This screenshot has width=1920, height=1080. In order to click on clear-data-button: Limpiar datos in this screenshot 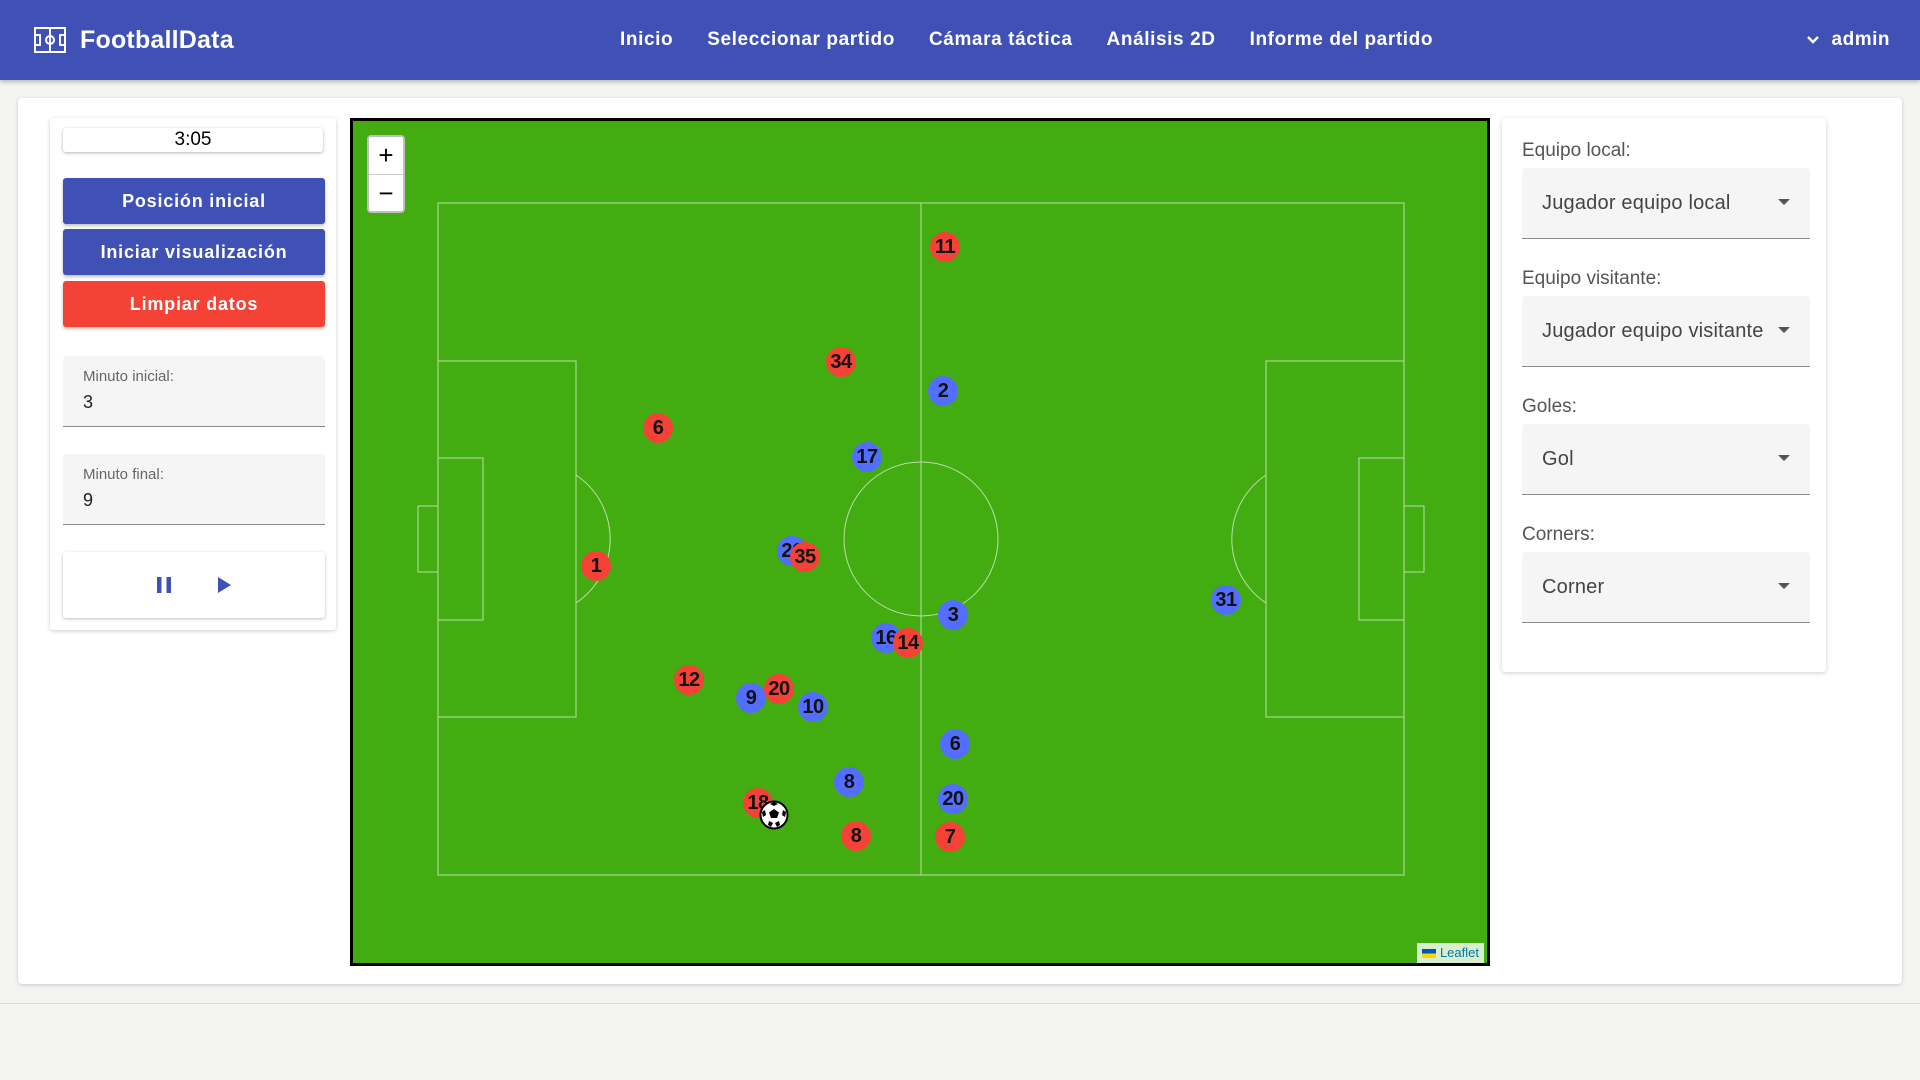, I will do `click(194, 304)`.